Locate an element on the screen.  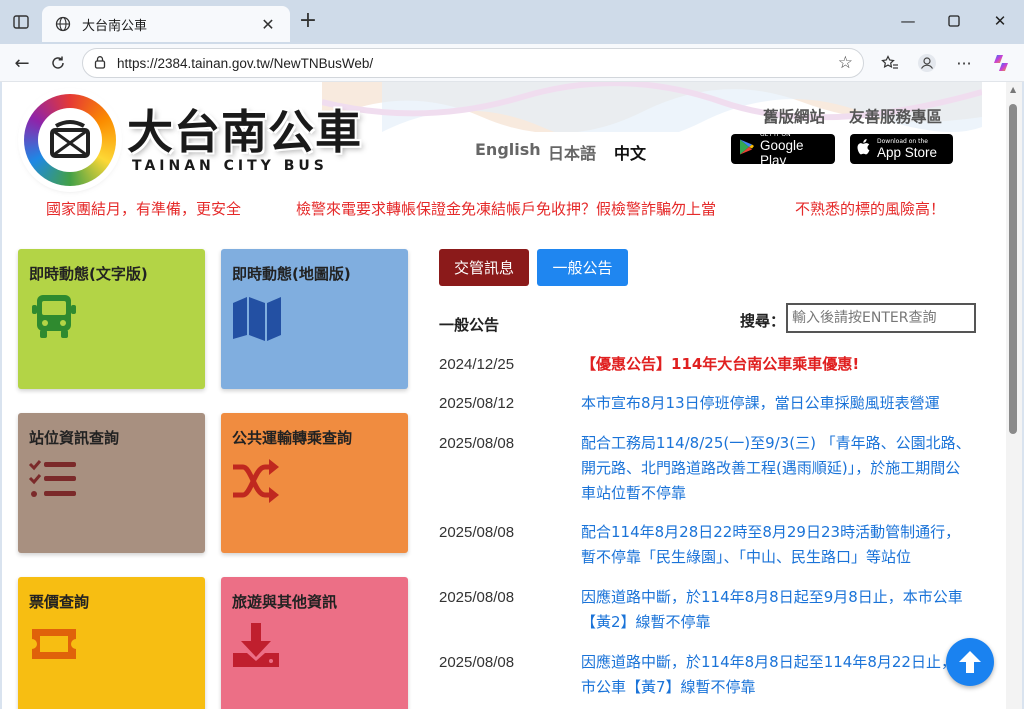
lang-chinese: 中文 is located at coordinates (630, 152).